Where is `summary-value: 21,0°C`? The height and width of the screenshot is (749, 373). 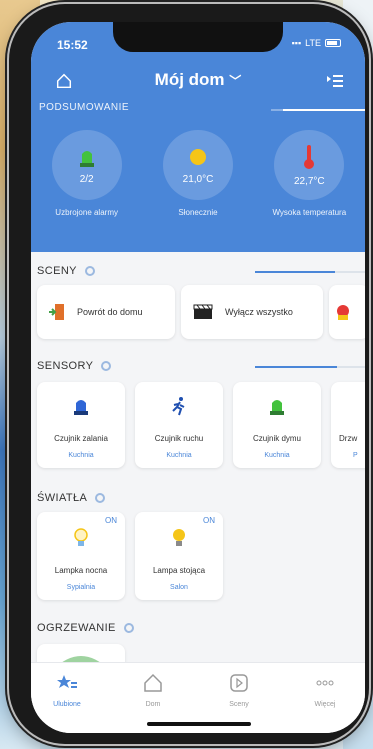 summary-value: 21,0°C is located at coordinates (198, 179).